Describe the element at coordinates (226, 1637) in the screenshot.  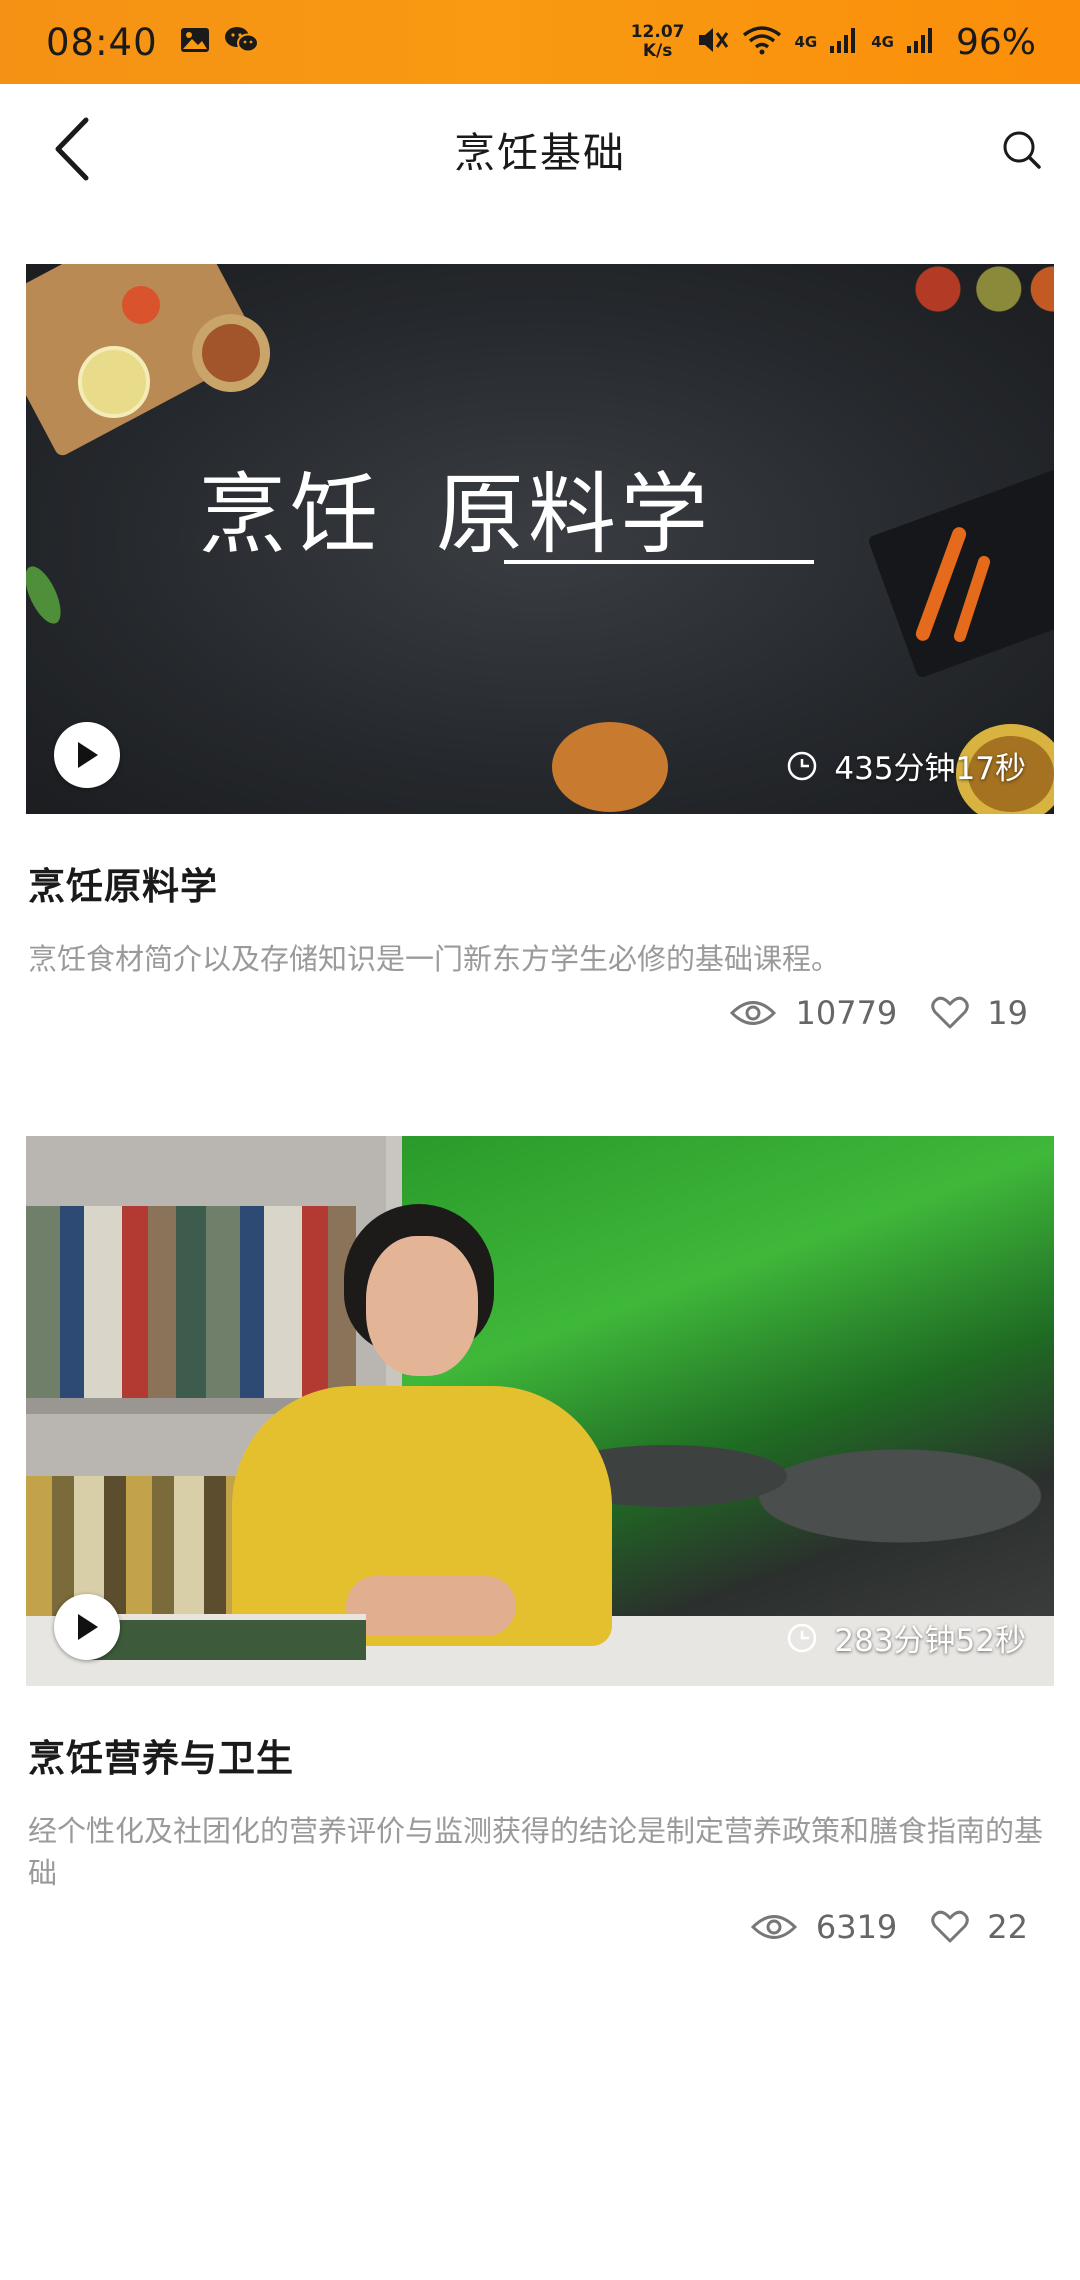
I see `book-on-desk` at that location.